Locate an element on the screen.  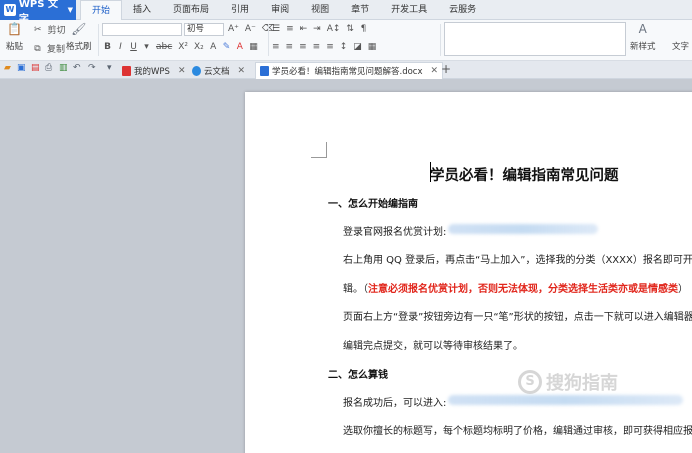
new-tab-icon: + is located at coordinates (446, 69).